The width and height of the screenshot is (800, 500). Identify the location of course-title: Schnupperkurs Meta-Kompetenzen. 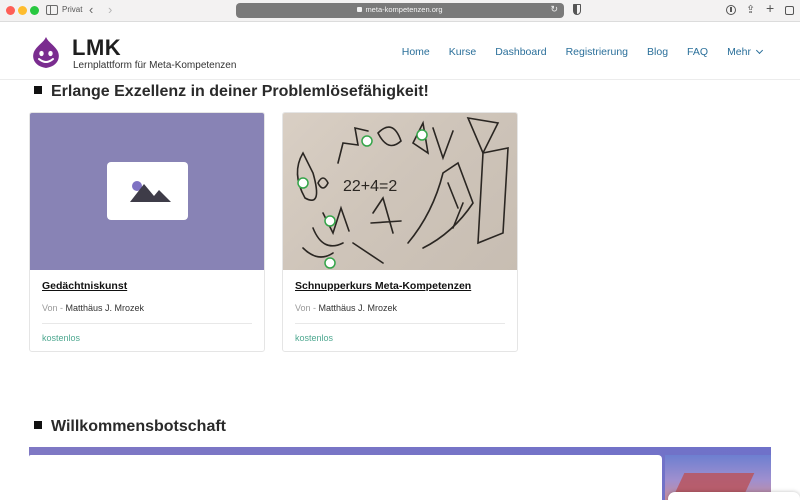
(383, 286).